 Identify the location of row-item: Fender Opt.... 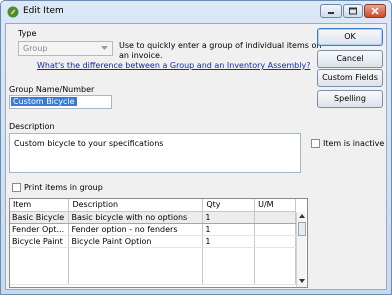
(40, 229).